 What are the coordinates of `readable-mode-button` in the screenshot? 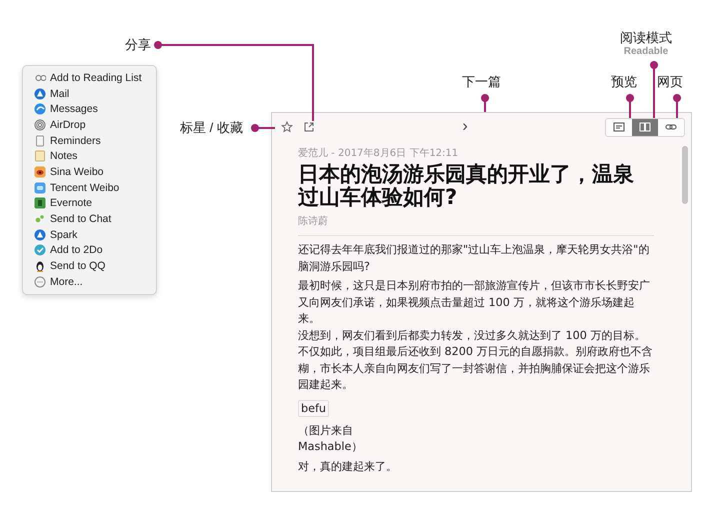 It's located at (645, 127).